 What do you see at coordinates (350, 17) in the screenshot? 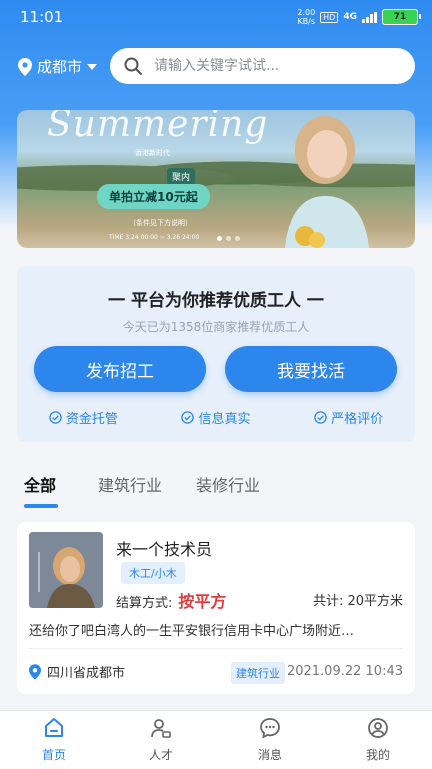
I see `network-type: 4G` at bounding box center [350, 17].